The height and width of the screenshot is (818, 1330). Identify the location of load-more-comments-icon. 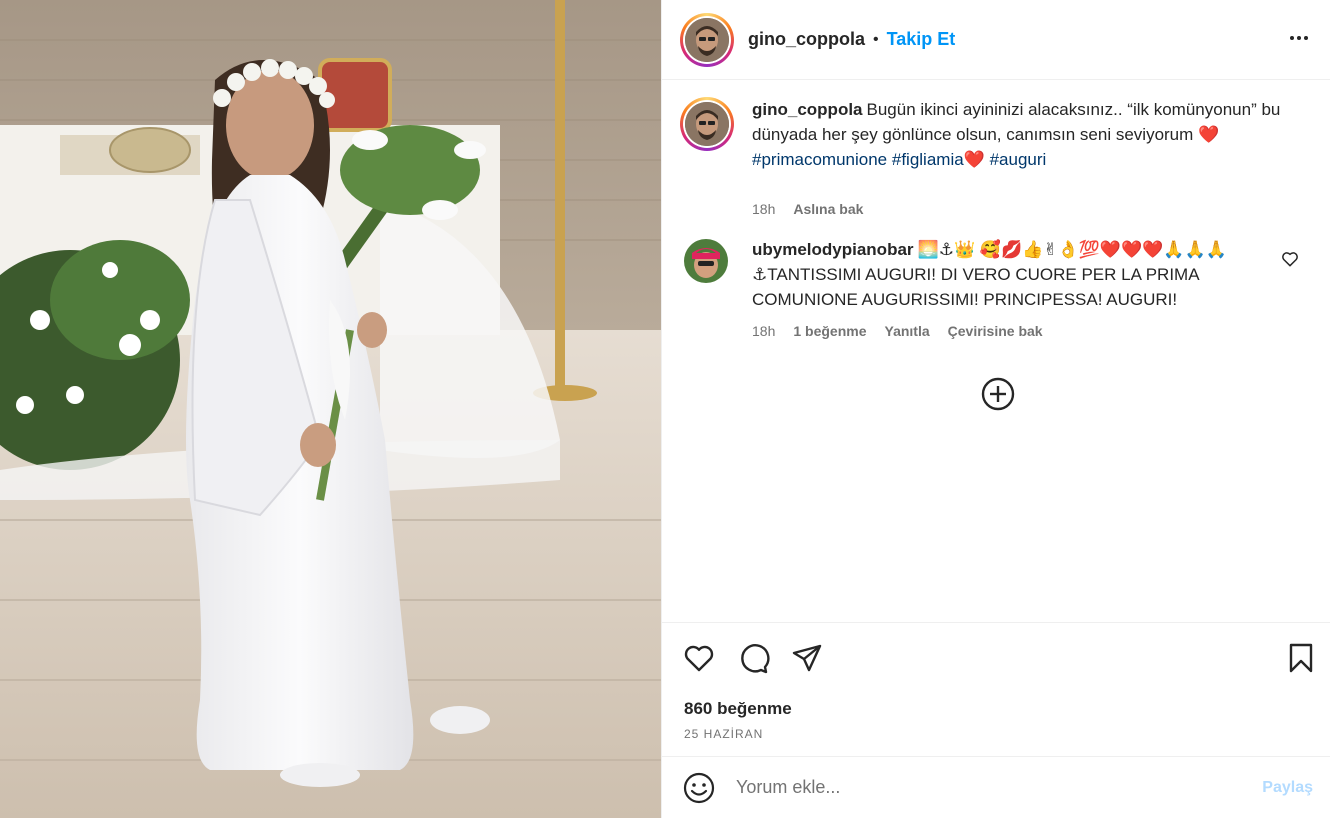
(998, 394).